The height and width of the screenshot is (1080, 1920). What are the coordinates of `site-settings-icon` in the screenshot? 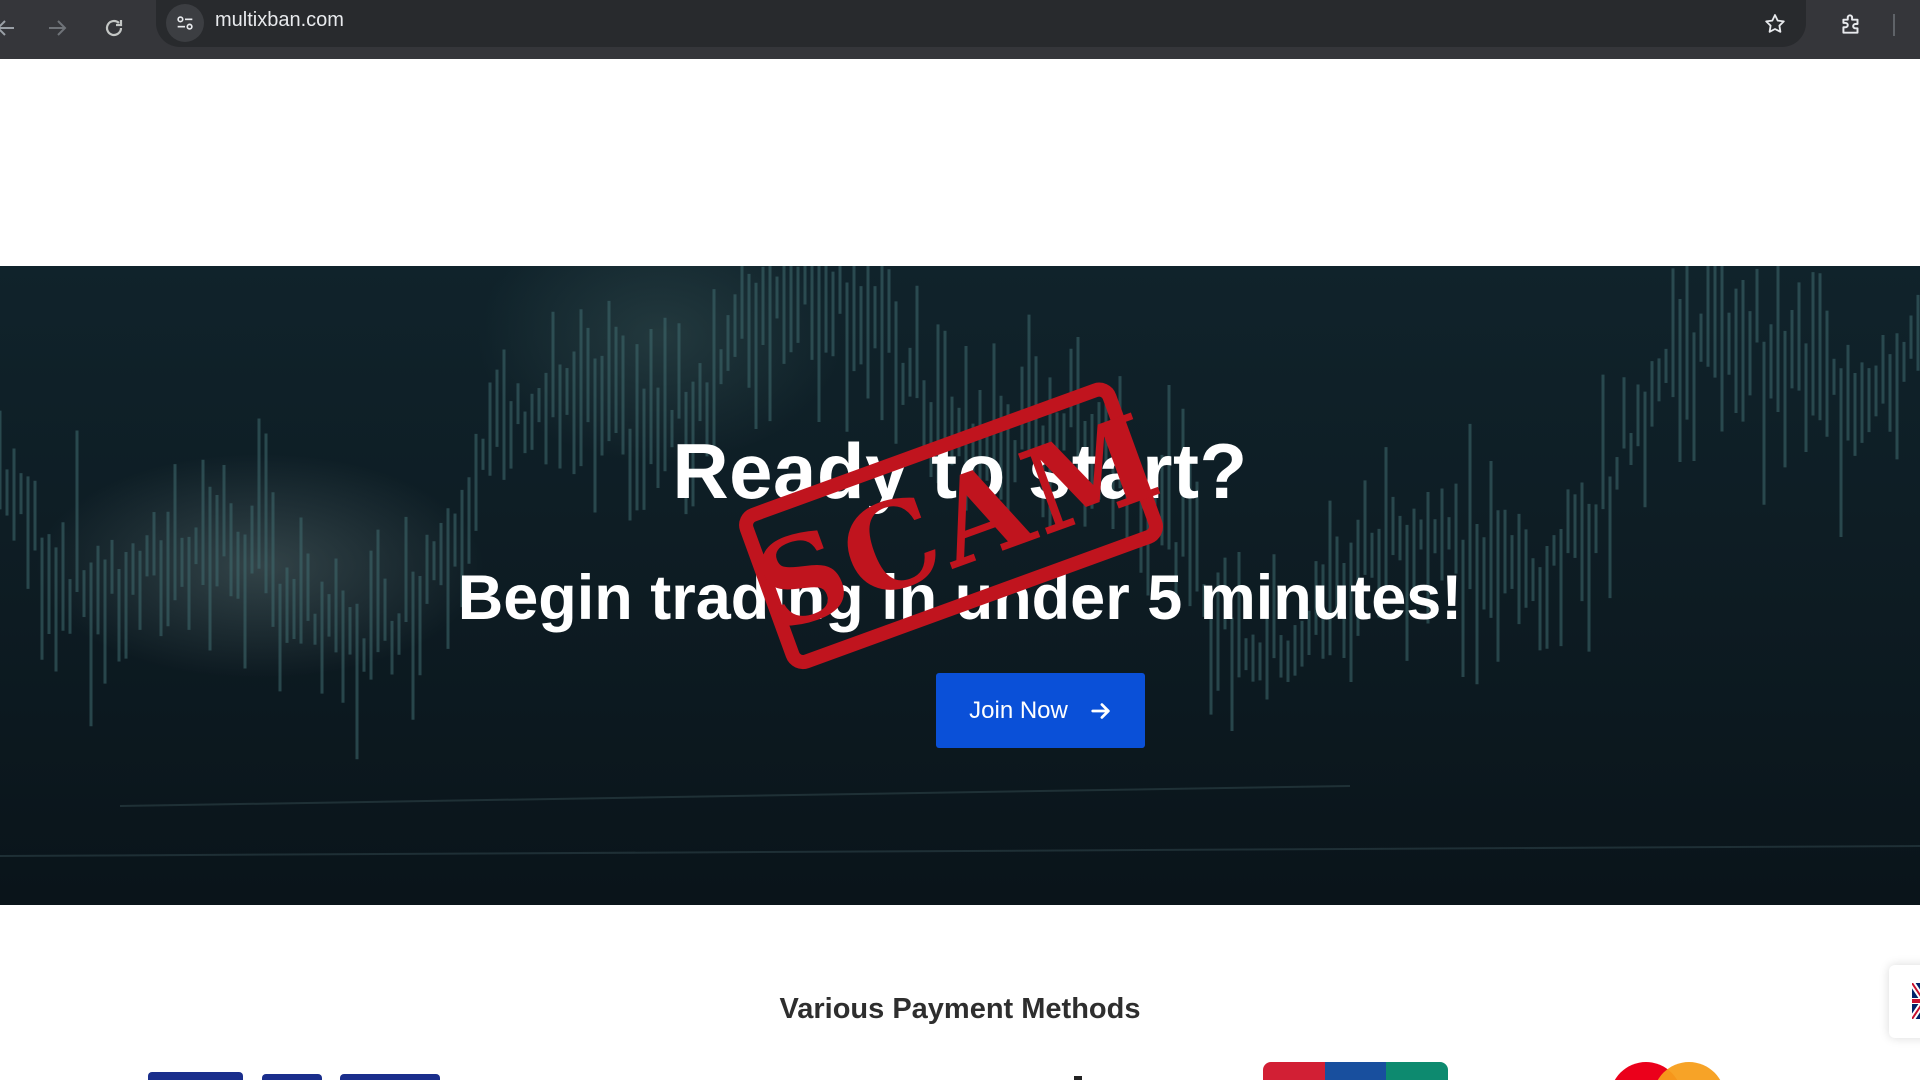 It's located at (185, 23).